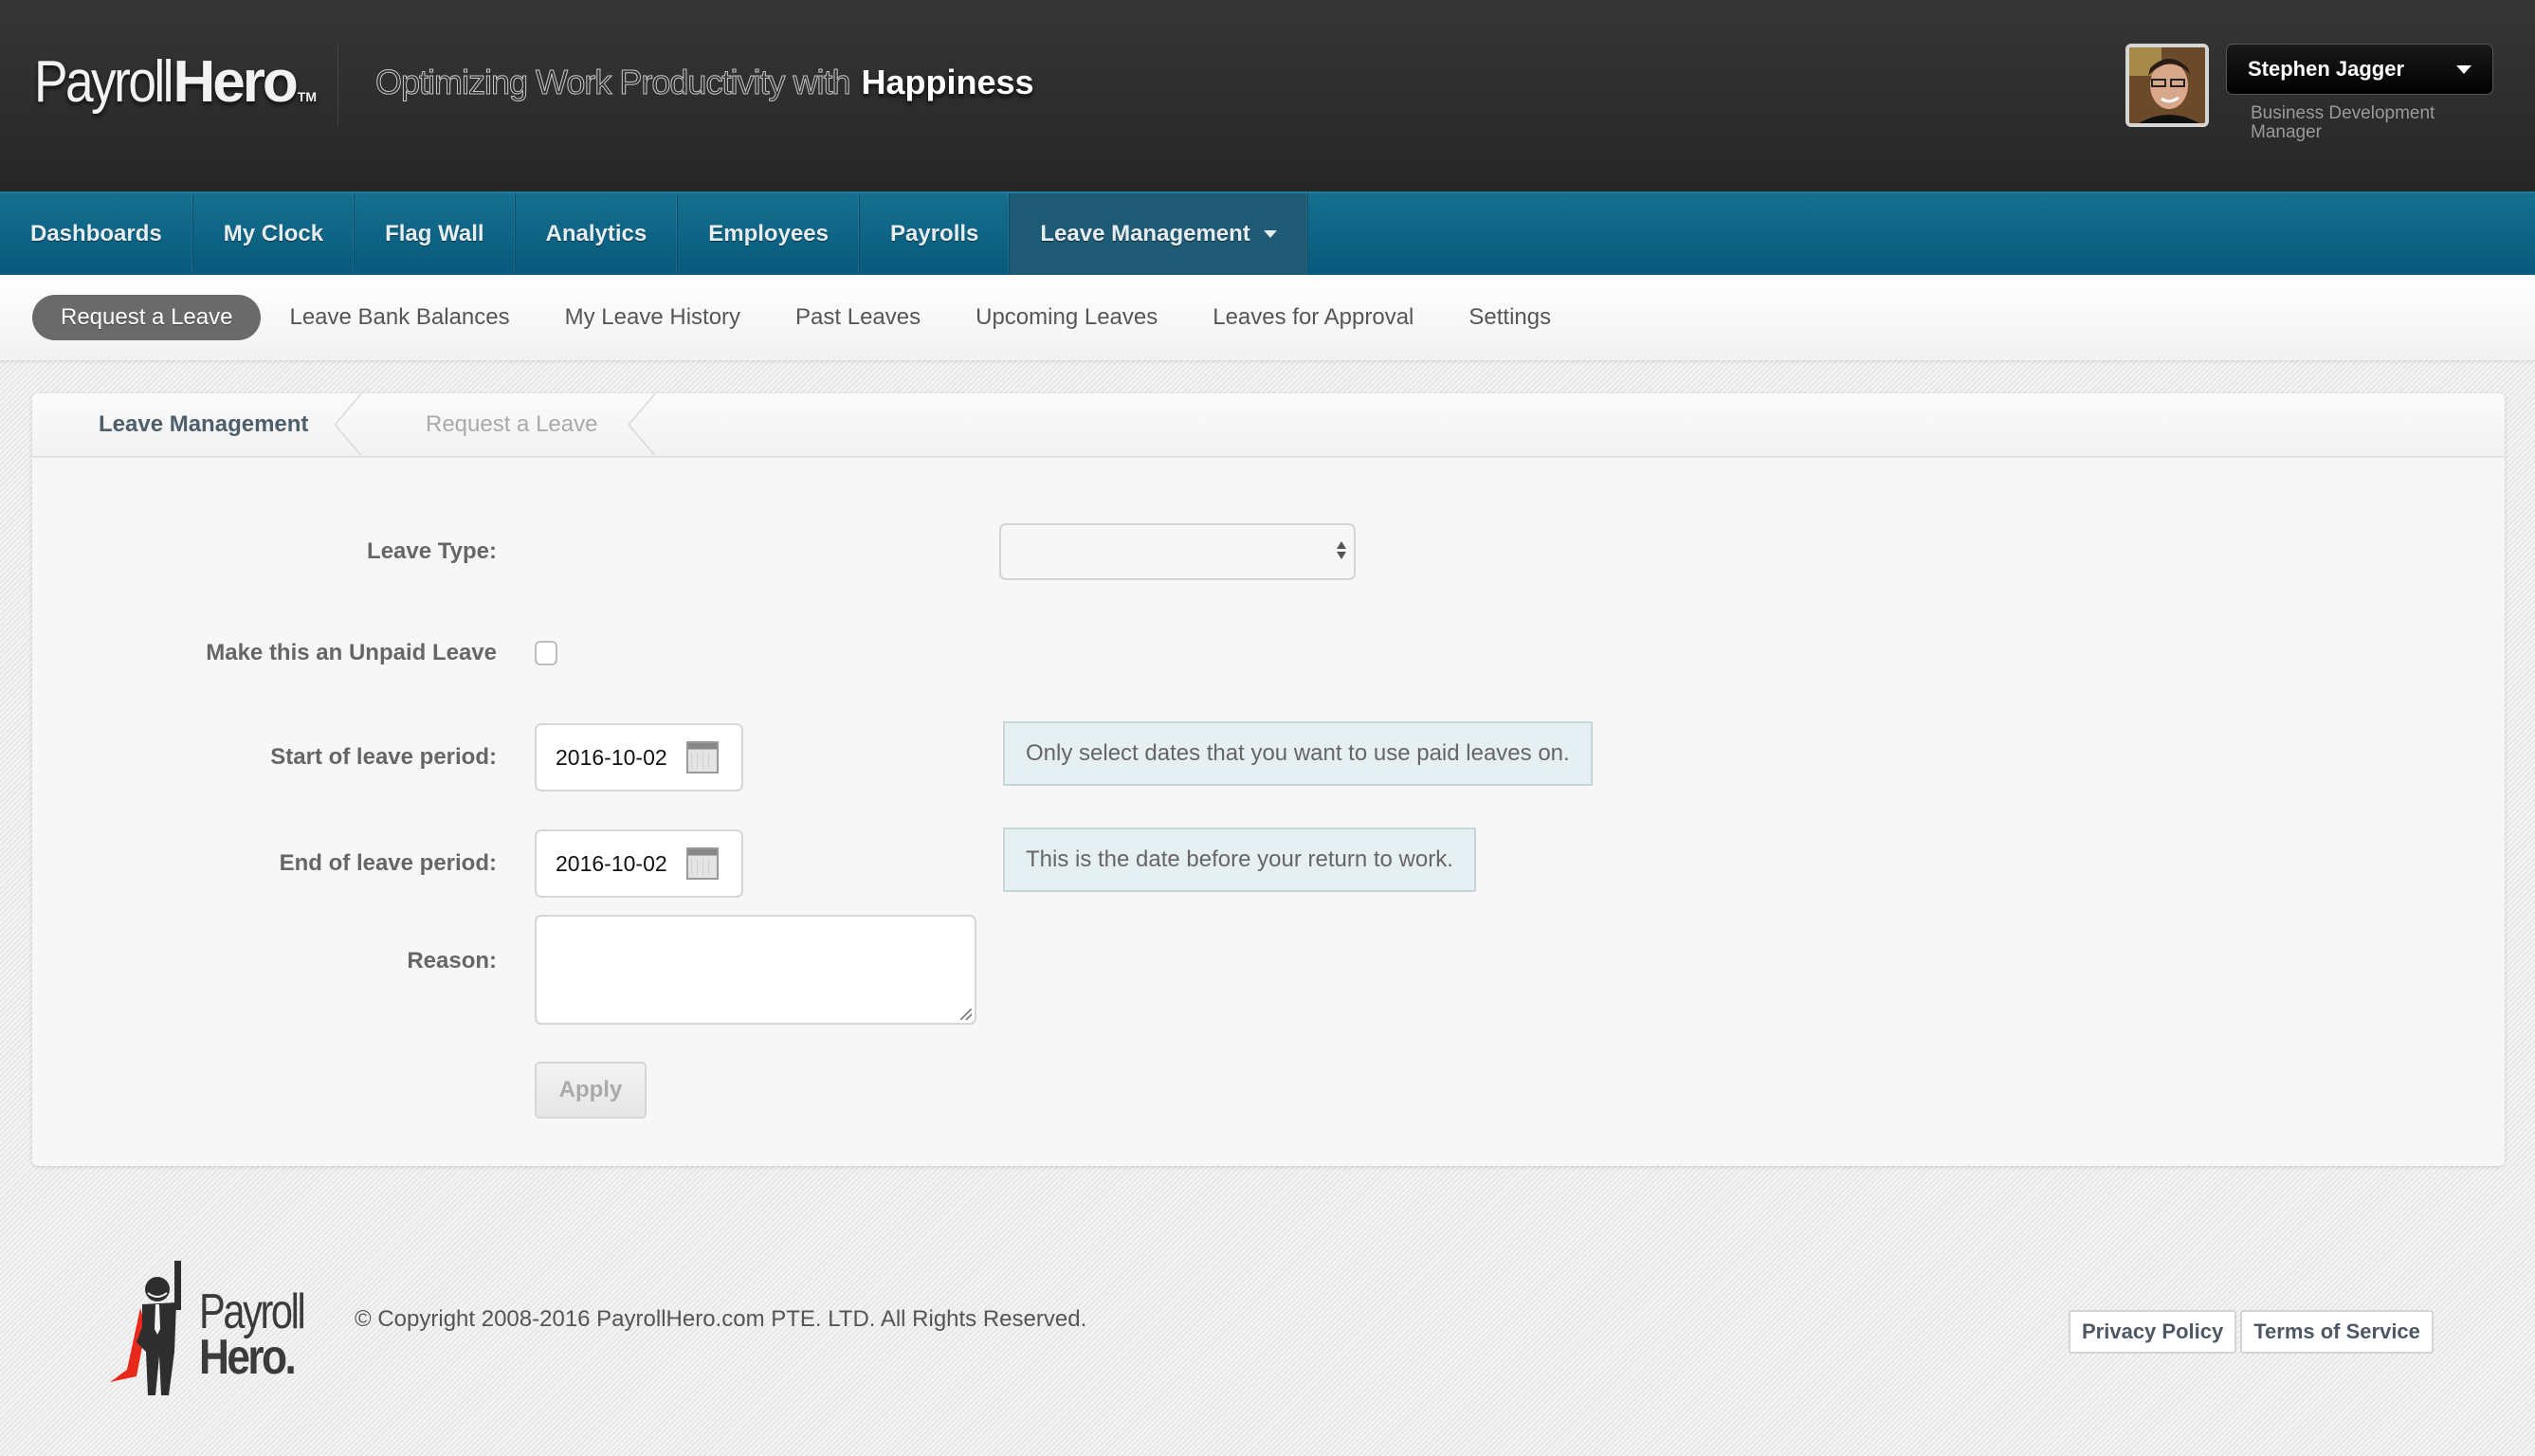  Describe the element at coordinates (2343, 122) in the screenshot. I see `user-role: Business Development Manager` at that location.